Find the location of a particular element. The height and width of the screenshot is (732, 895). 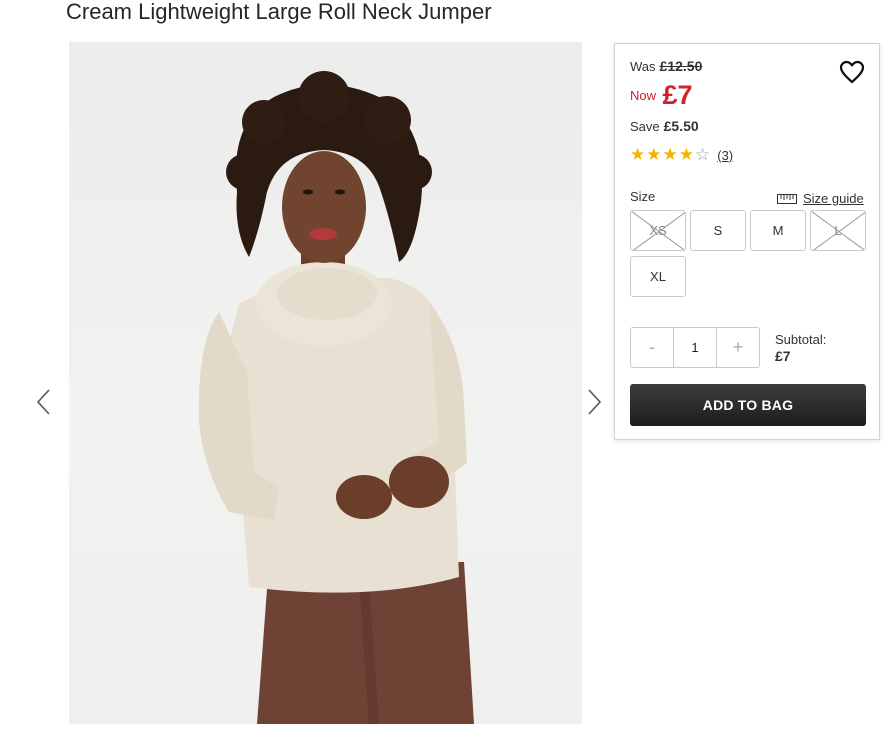

next-image-button is located at coordinates (594, 402).